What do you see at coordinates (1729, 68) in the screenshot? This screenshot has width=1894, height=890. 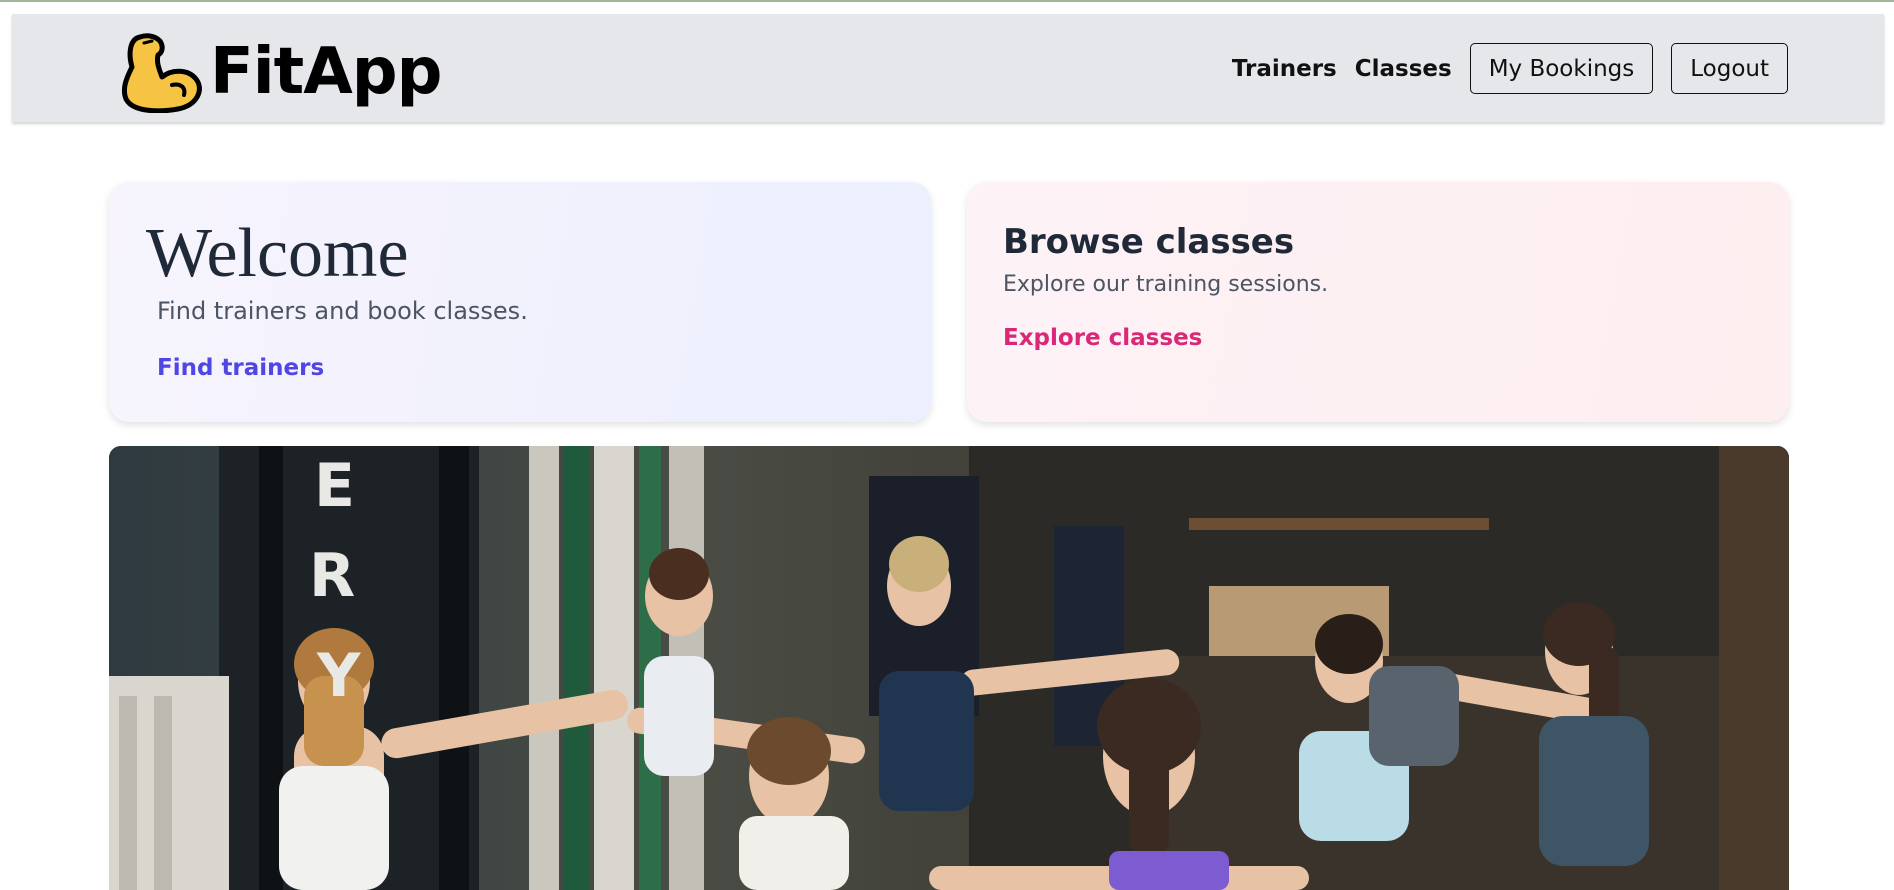 I see `logout-button: Logout` at bounding box center [1729, 68].